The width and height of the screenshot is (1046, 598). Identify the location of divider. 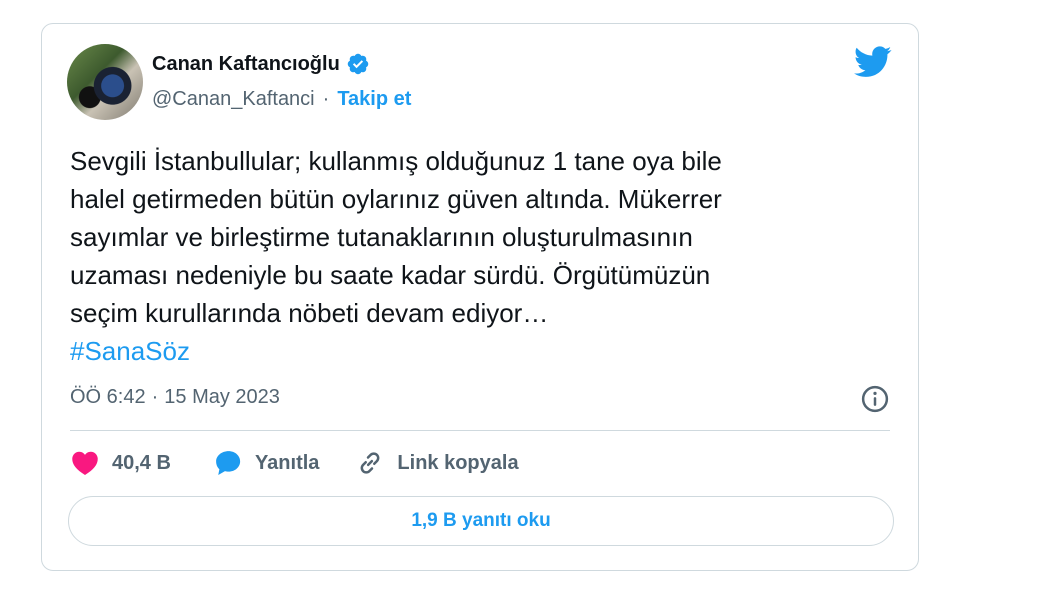
(480, 430).